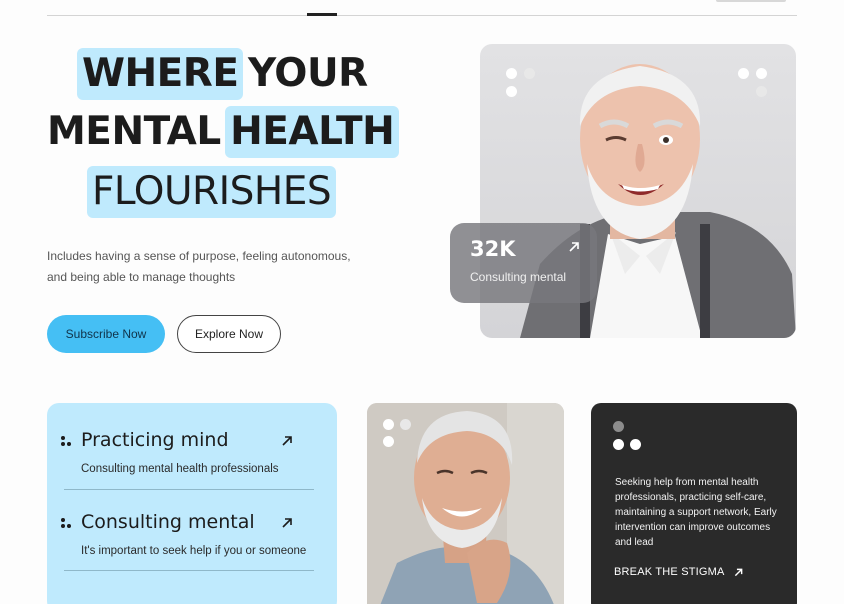 This screenshot has width=844, height=604. Describe the element at coordinates (523, 263) in the screenshot. I see `stat-card: 32K Consulting mental` at that location.